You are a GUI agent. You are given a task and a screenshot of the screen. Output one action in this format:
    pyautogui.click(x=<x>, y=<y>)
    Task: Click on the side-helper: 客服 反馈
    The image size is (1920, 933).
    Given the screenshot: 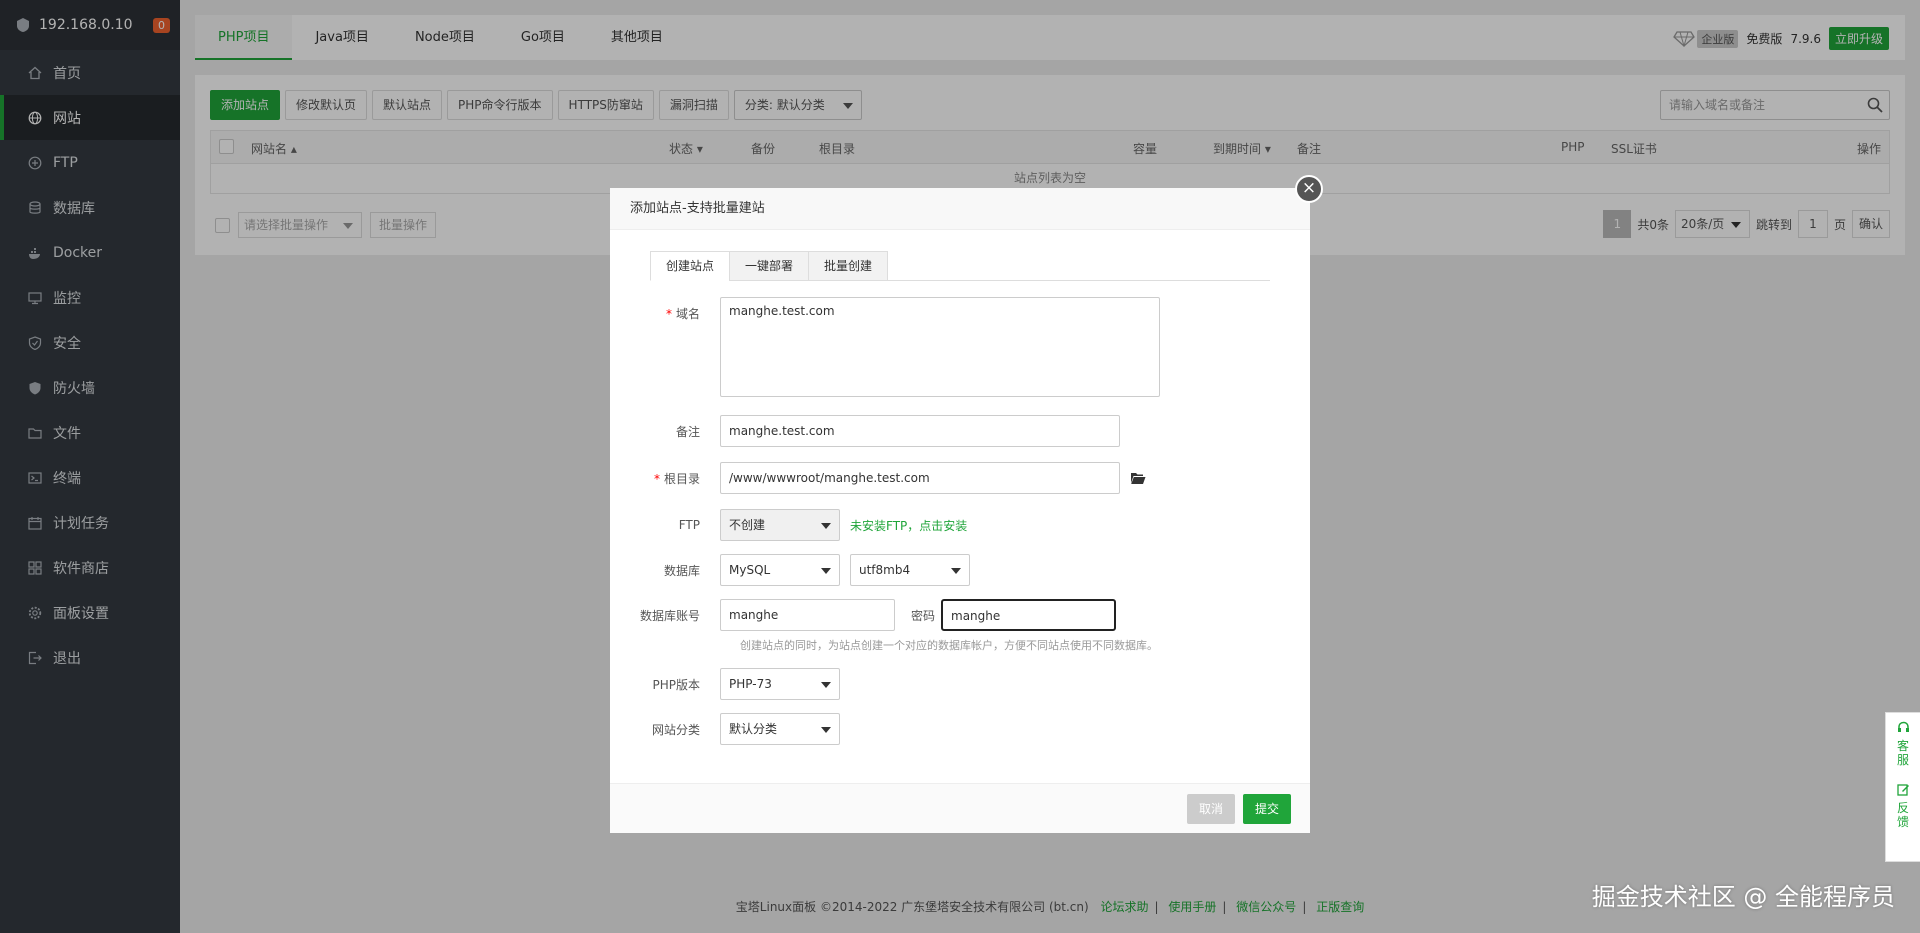 What is the action you would take?
    pyautogui.click(x=1902, y=787)
    